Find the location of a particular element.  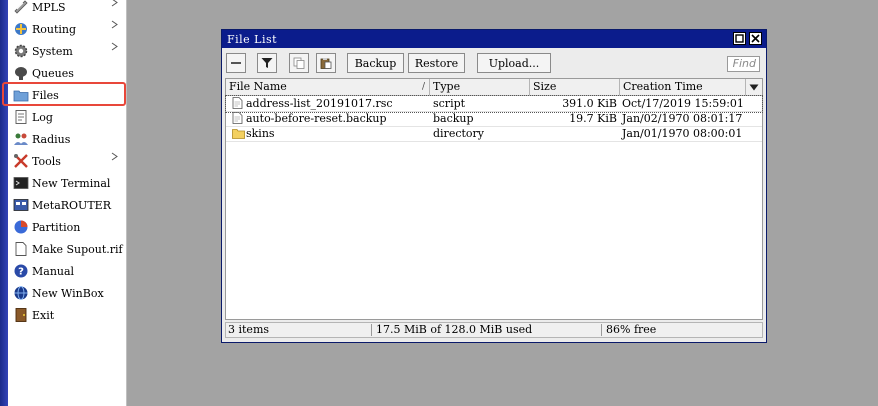

file-name-cell: auto-before-reset.backup is located at coordinates (316, 118).